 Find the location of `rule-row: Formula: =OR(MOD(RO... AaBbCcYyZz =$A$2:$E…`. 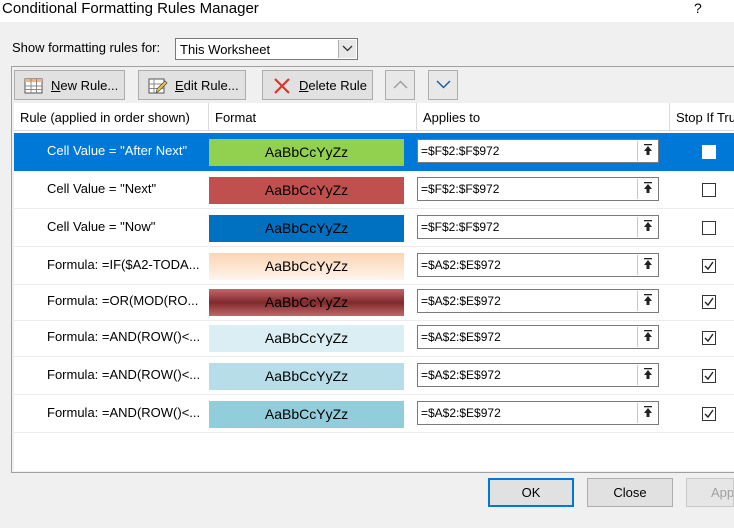

rule-row: Formula: =OR(MOD(RO... AaBbCcYyZz =$A$2:$E… is located at coordinates (374, 302).